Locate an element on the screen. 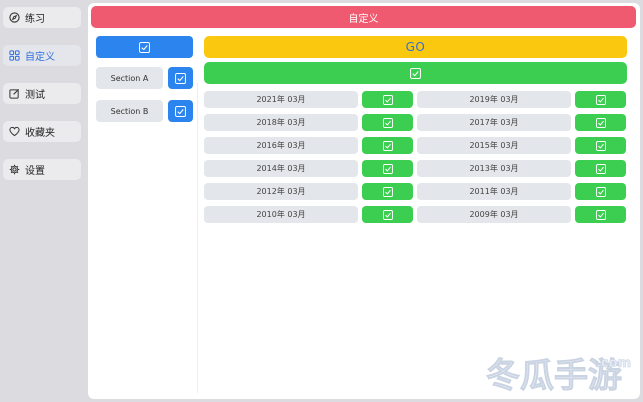 The width and height of the screenshot is (643, 402). sidebar-item-custom: 自定义 is located at coordinates (42, 55).